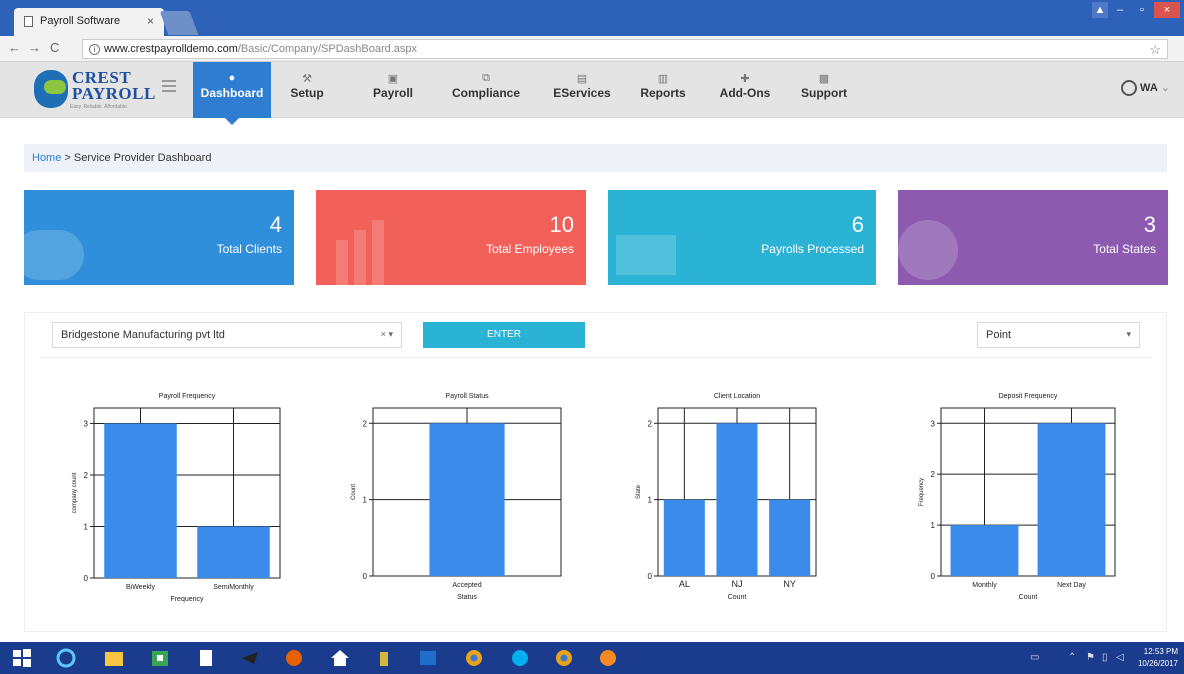 The height and width of the screenshot is (674, 1184). Describe the element at coordinates (999, 335) in the screenshot. I see `chart-type-value: Point` at that location.